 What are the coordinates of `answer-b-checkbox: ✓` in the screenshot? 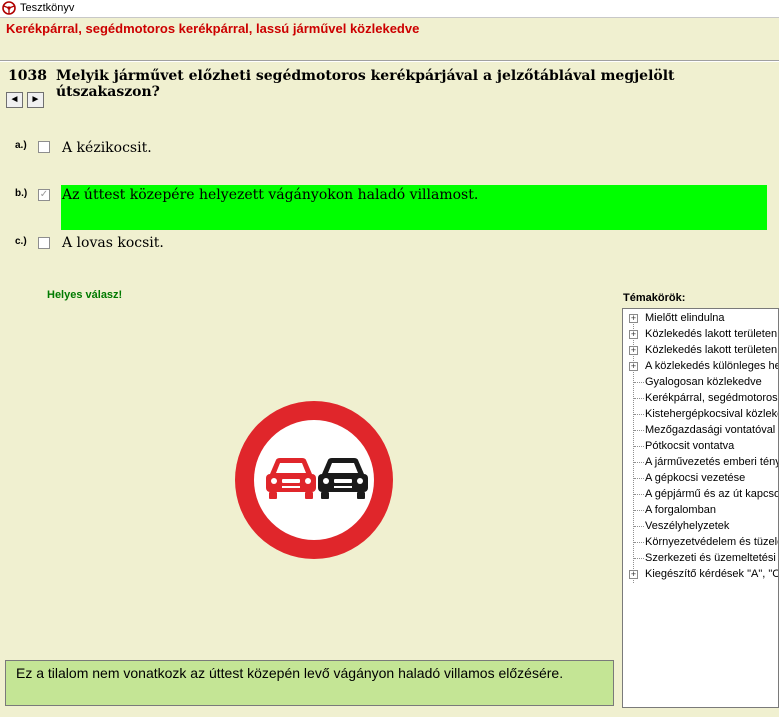 It's located at (44, 195).